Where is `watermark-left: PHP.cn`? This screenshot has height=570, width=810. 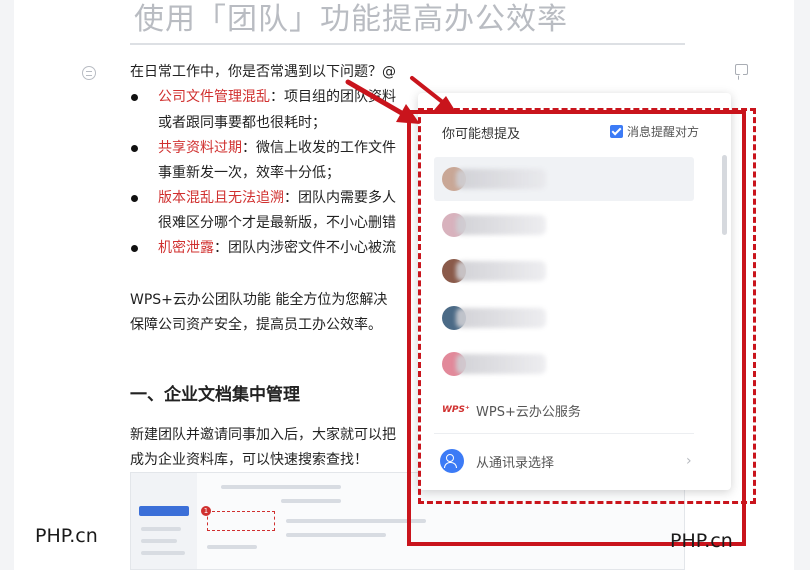 watermark-left: PHP.cn is located at coordinates (66, 536).